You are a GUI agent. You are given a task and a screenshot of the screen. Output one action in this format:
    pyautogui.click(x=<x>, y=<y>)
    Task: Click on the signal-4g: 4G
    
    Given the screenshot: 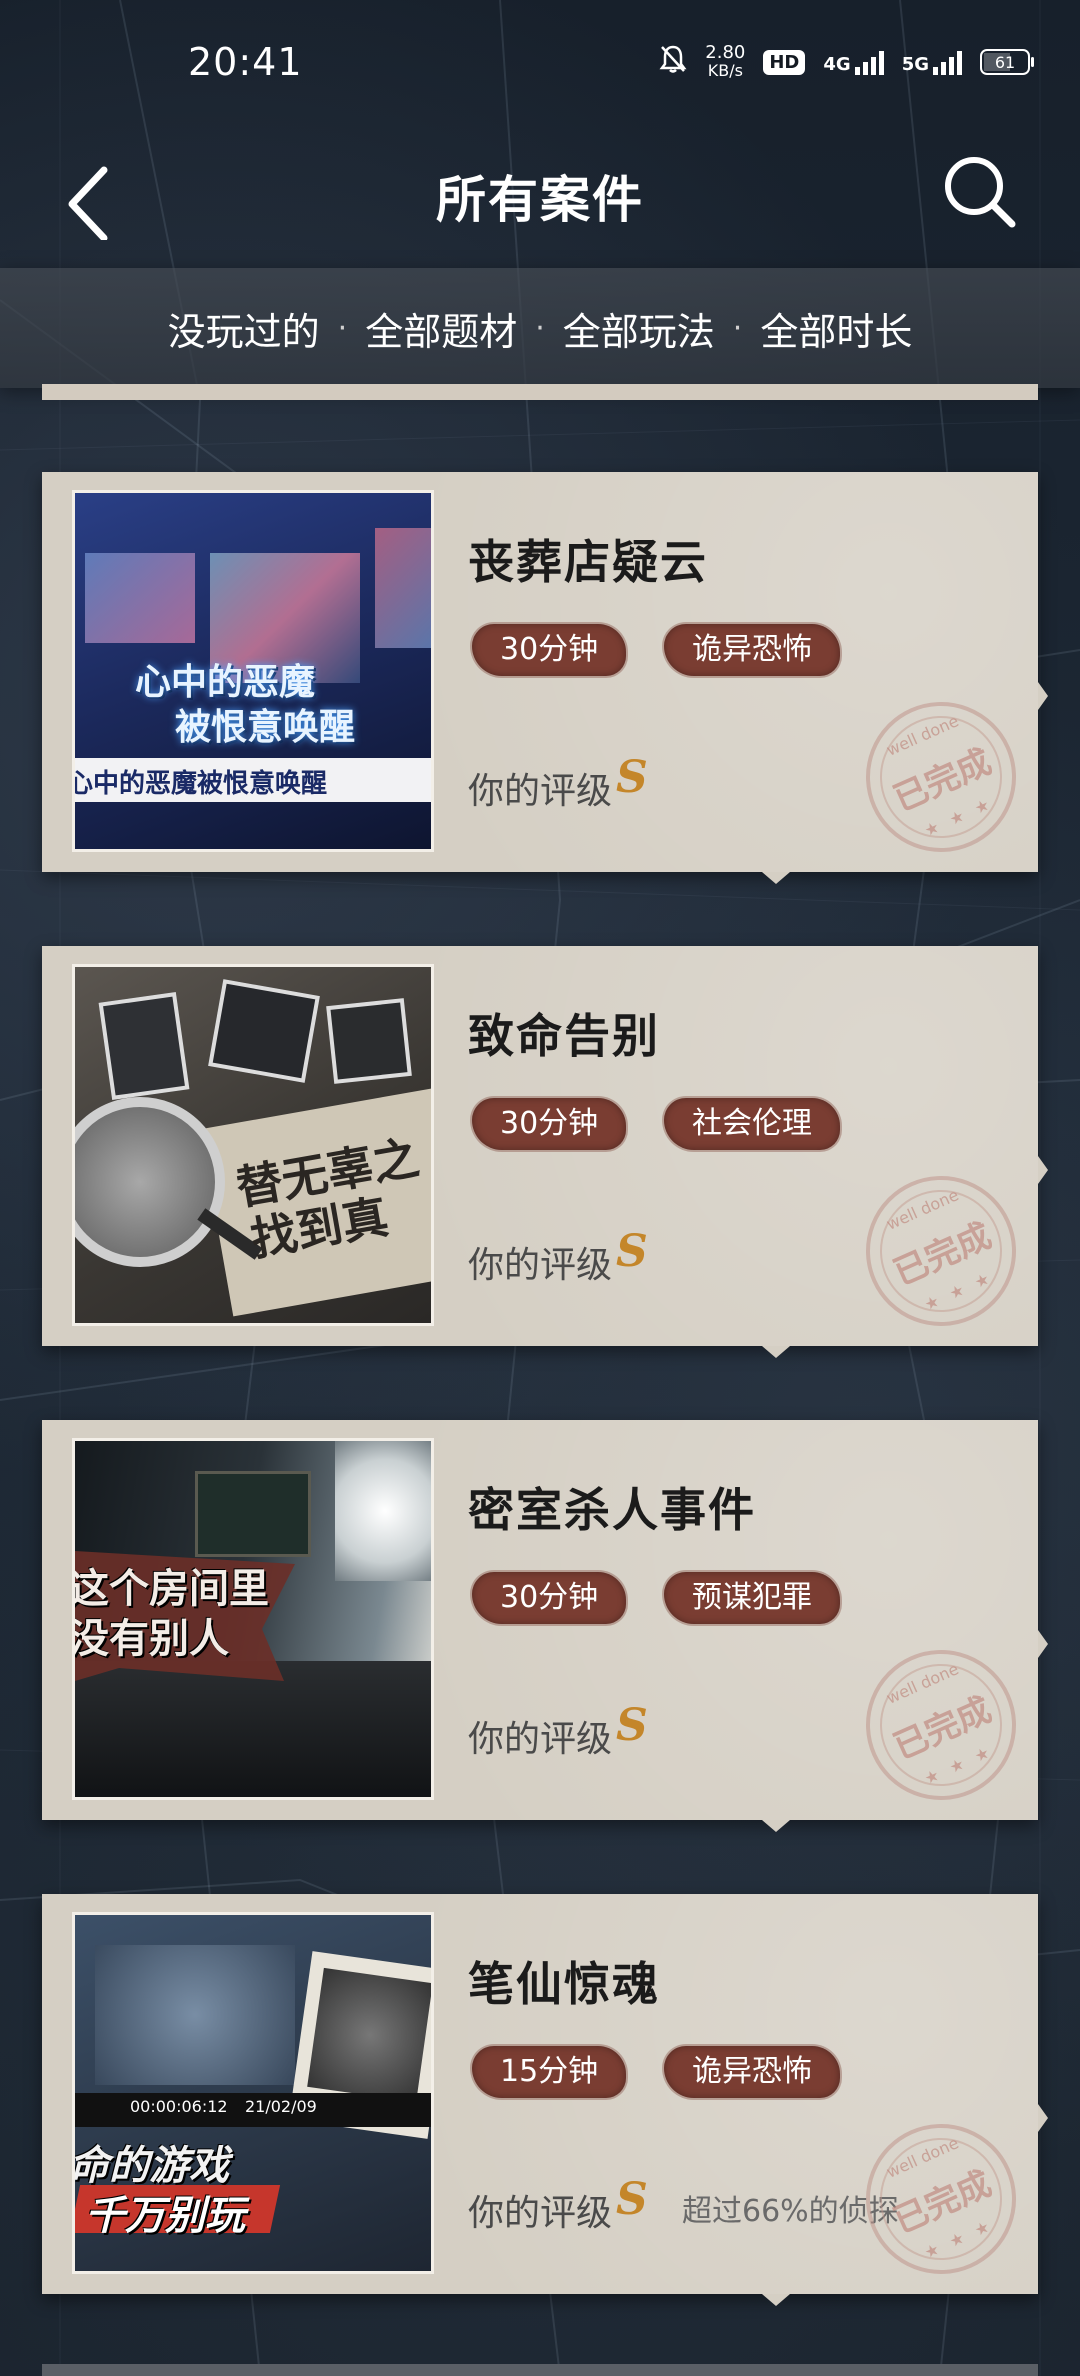 What is the action you would take?
    pyautogui.click(x=853, y=62)
    